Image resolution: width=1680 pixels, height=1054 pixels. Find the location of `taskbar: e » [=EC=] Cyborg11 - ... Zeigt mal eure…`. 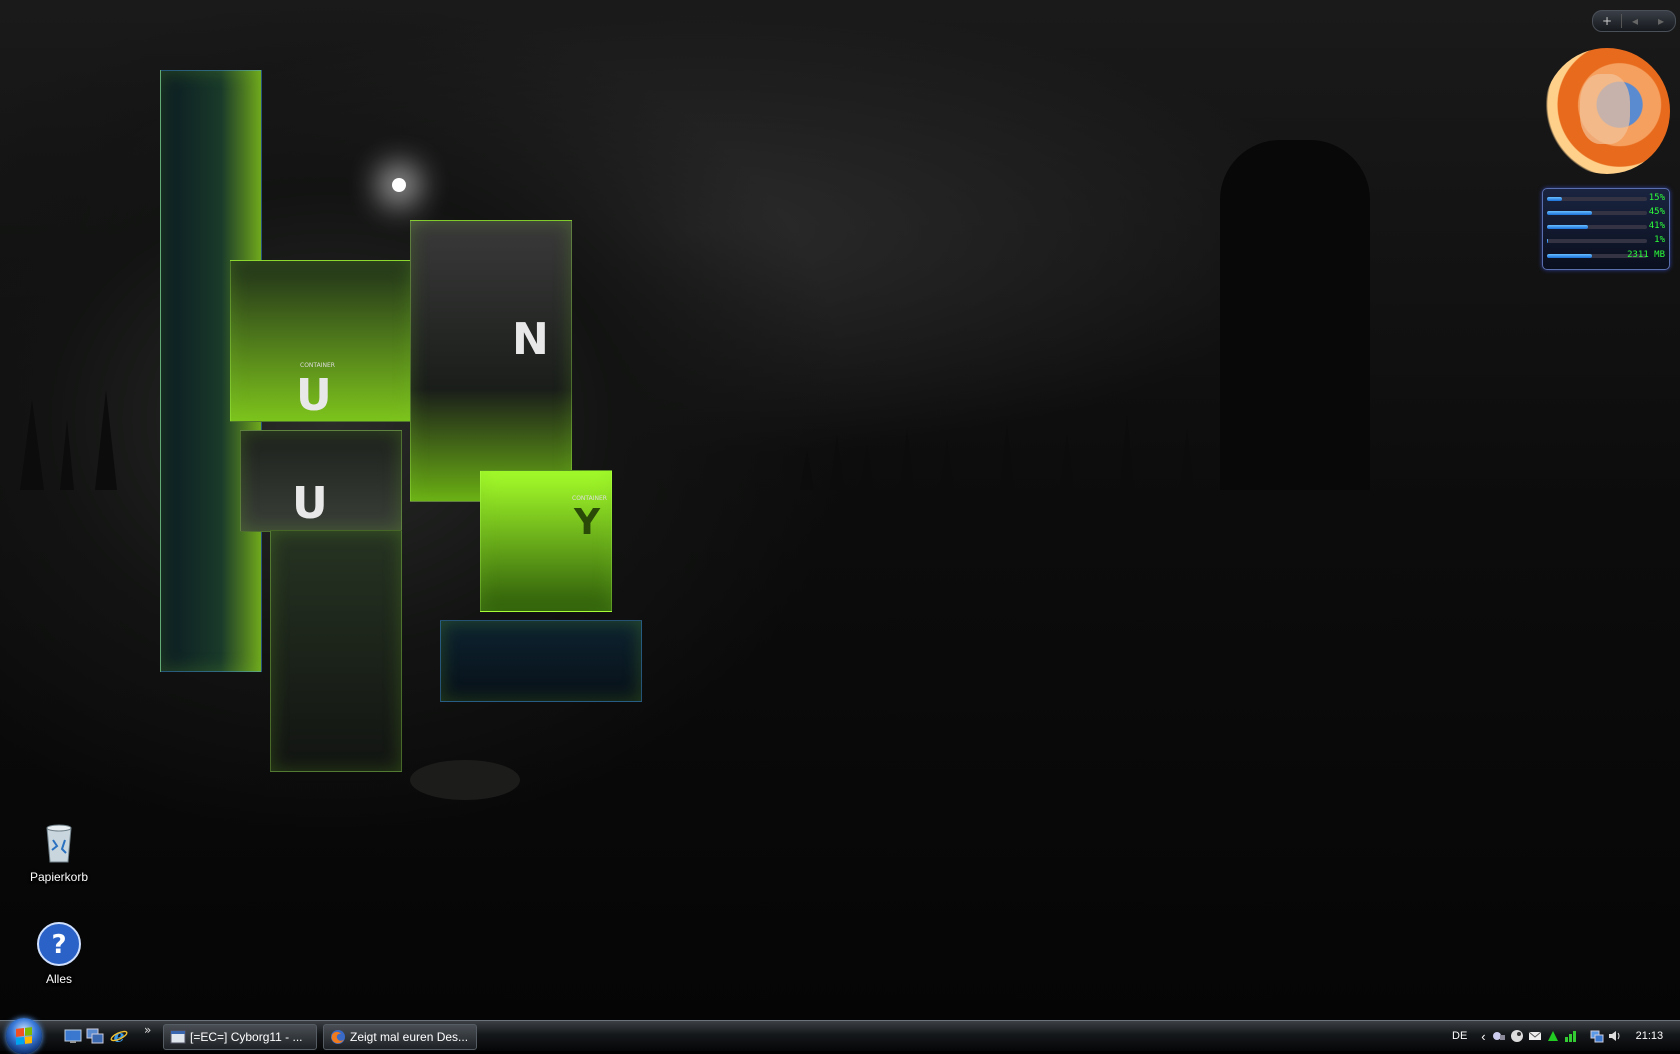

taskbar: e » [=EC=] Cyborg11 - ... Zeigt mal eure… is located at coordinates (840, 1036).